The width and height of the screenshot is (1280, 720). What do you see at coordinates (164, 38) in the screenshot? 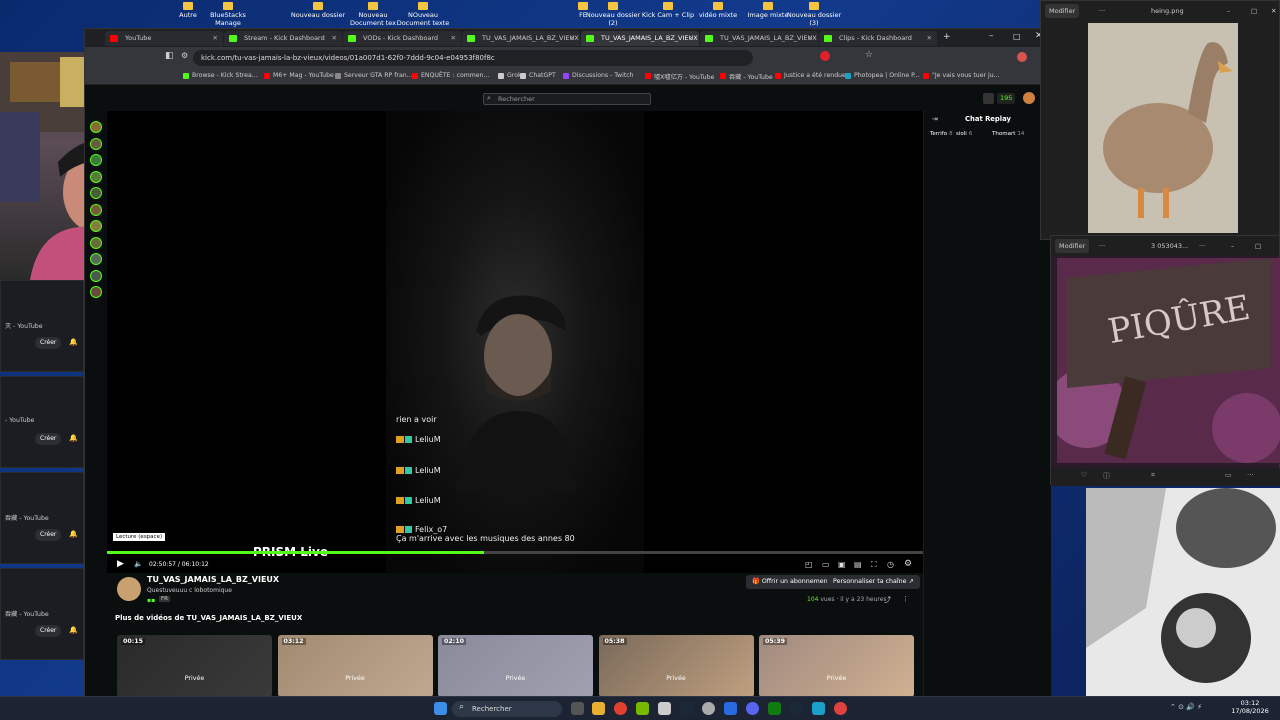
I see `tab: YouTube ✕` at bounding box center [164, 38].